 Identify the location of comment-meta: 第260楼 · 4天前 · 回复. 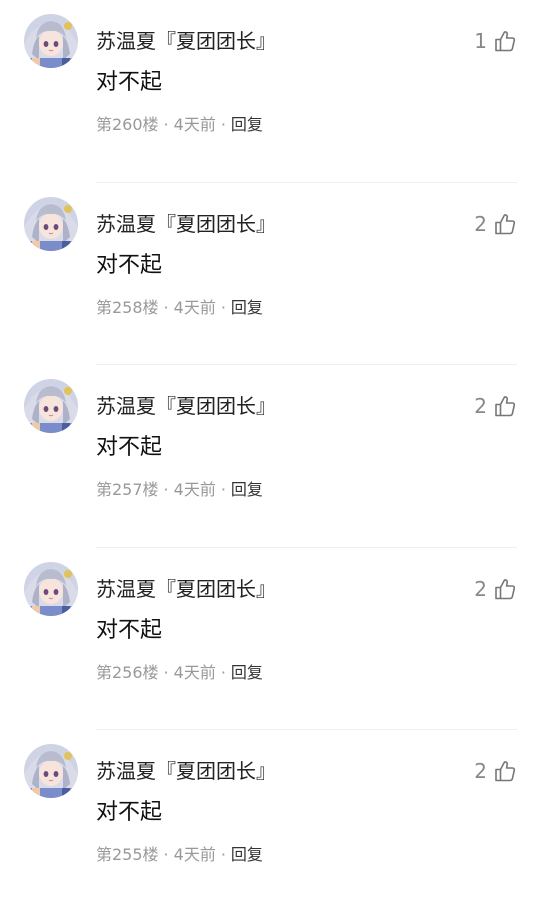
(179, 125).